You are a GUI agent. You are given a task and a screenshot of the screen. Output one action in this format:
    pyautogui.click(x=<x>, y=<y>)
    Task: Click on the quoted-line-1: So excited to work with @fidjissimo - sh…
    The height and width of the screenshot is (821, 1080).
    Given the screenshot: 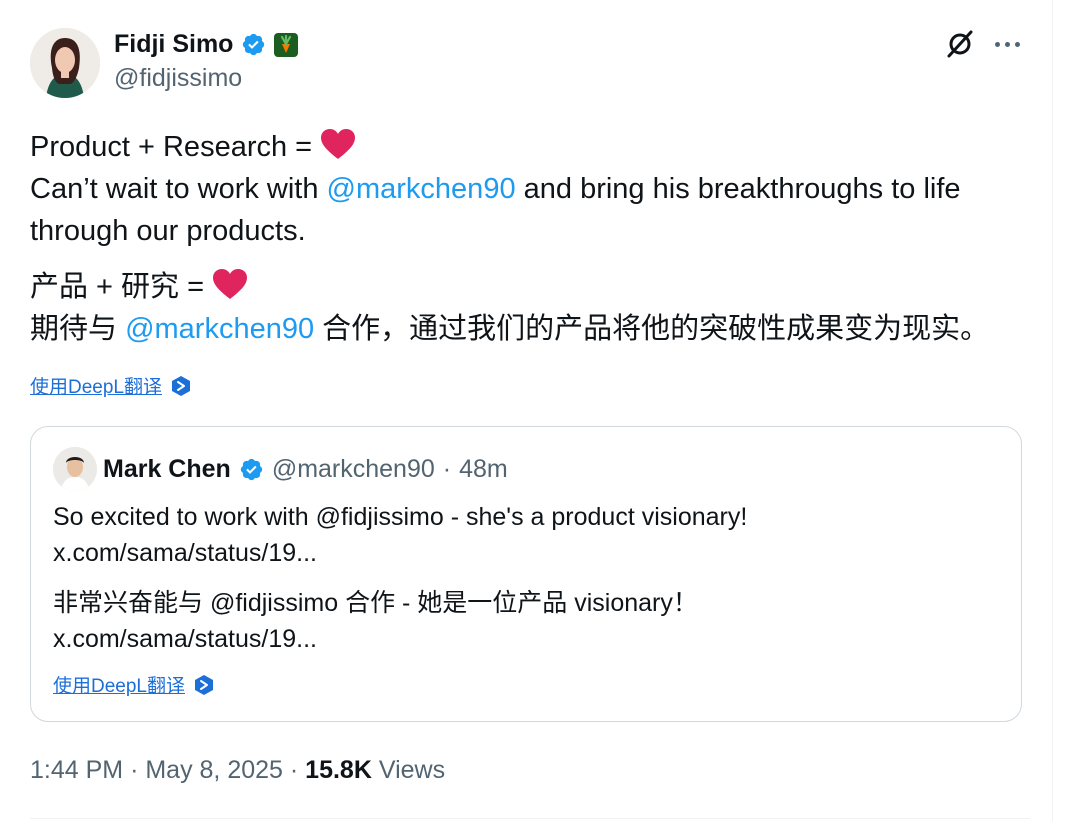 What is the action you would take?
    pyautogui.click(x=400, y=517)
    